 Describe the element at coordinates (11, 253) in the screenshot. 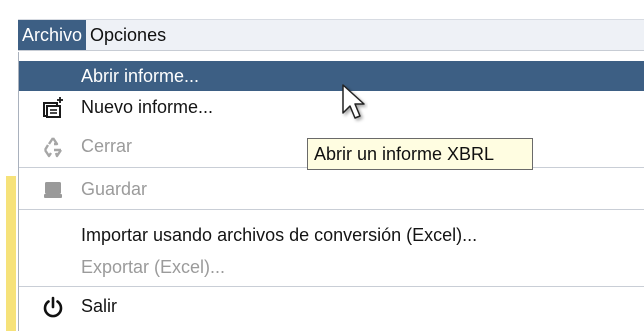

I see `background-yellow-strip` at that location.